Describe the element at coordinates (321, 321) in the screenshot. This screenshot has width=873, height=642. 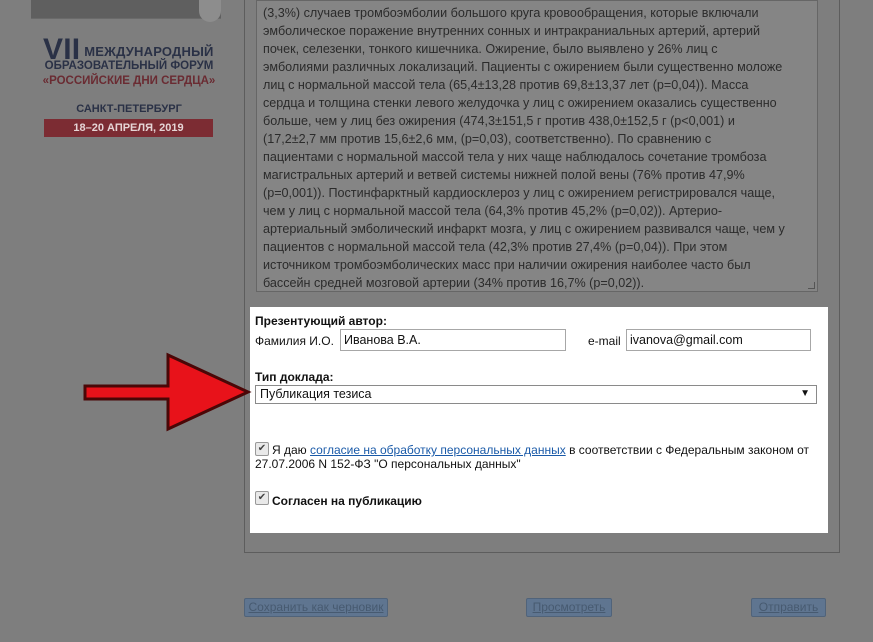
I see `presenter-heading: Презентующий автор:` at that location.